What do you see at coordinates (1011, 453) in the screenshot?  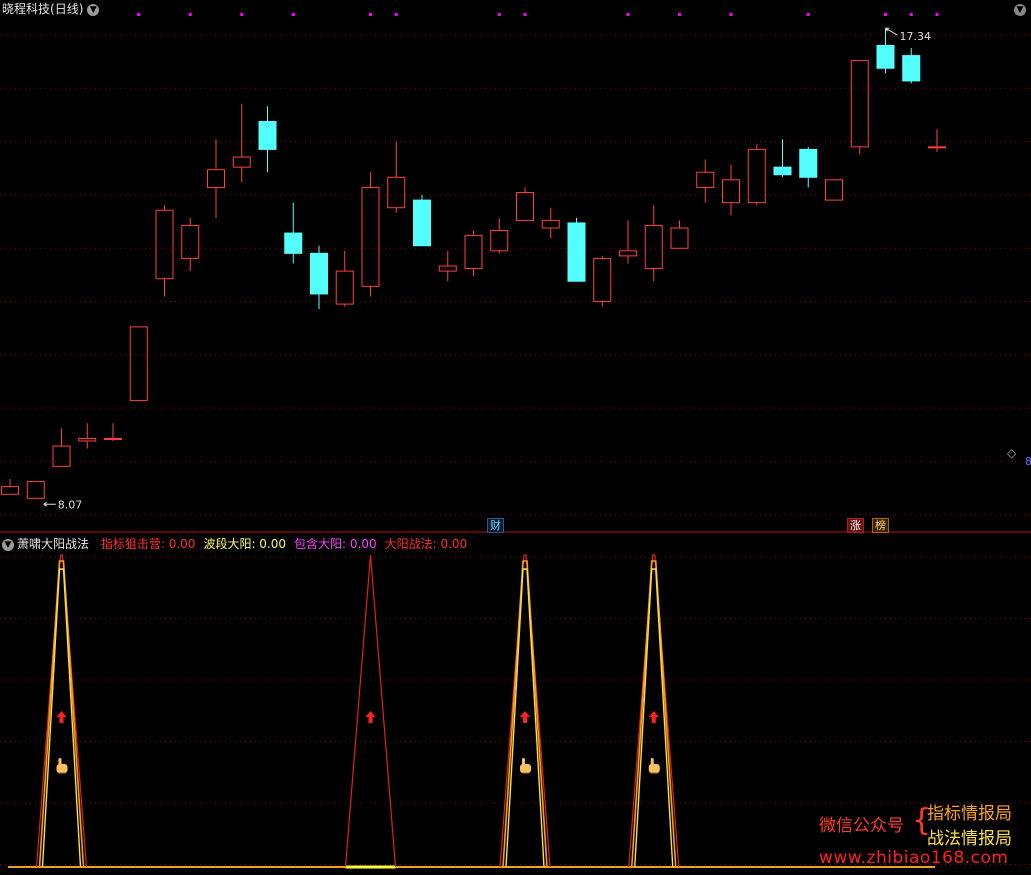 I see `diamond-icon: ◇` at bounding box center [1011, 453].